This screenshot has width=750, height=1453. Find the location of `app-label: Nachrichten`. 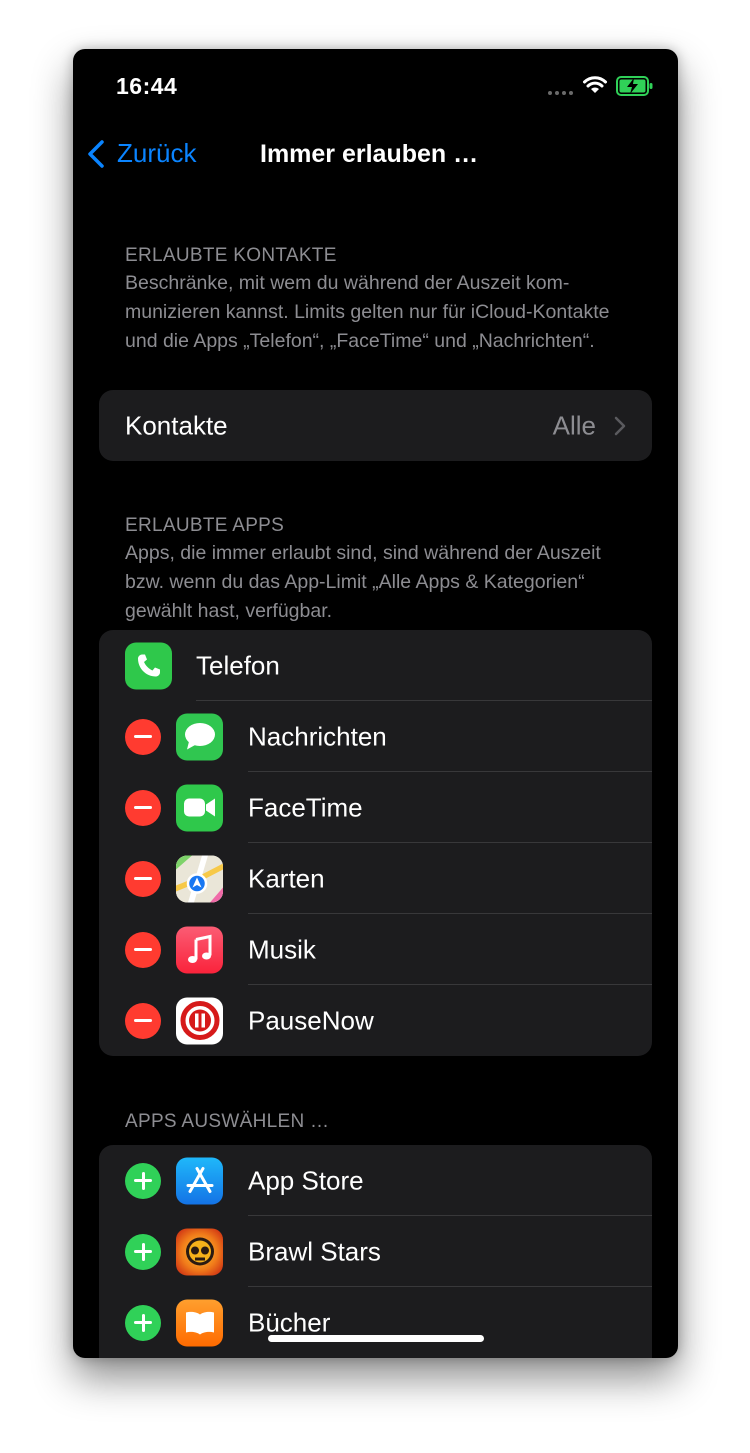

app-label: Nachrichten is located at coordinates (317, 736).